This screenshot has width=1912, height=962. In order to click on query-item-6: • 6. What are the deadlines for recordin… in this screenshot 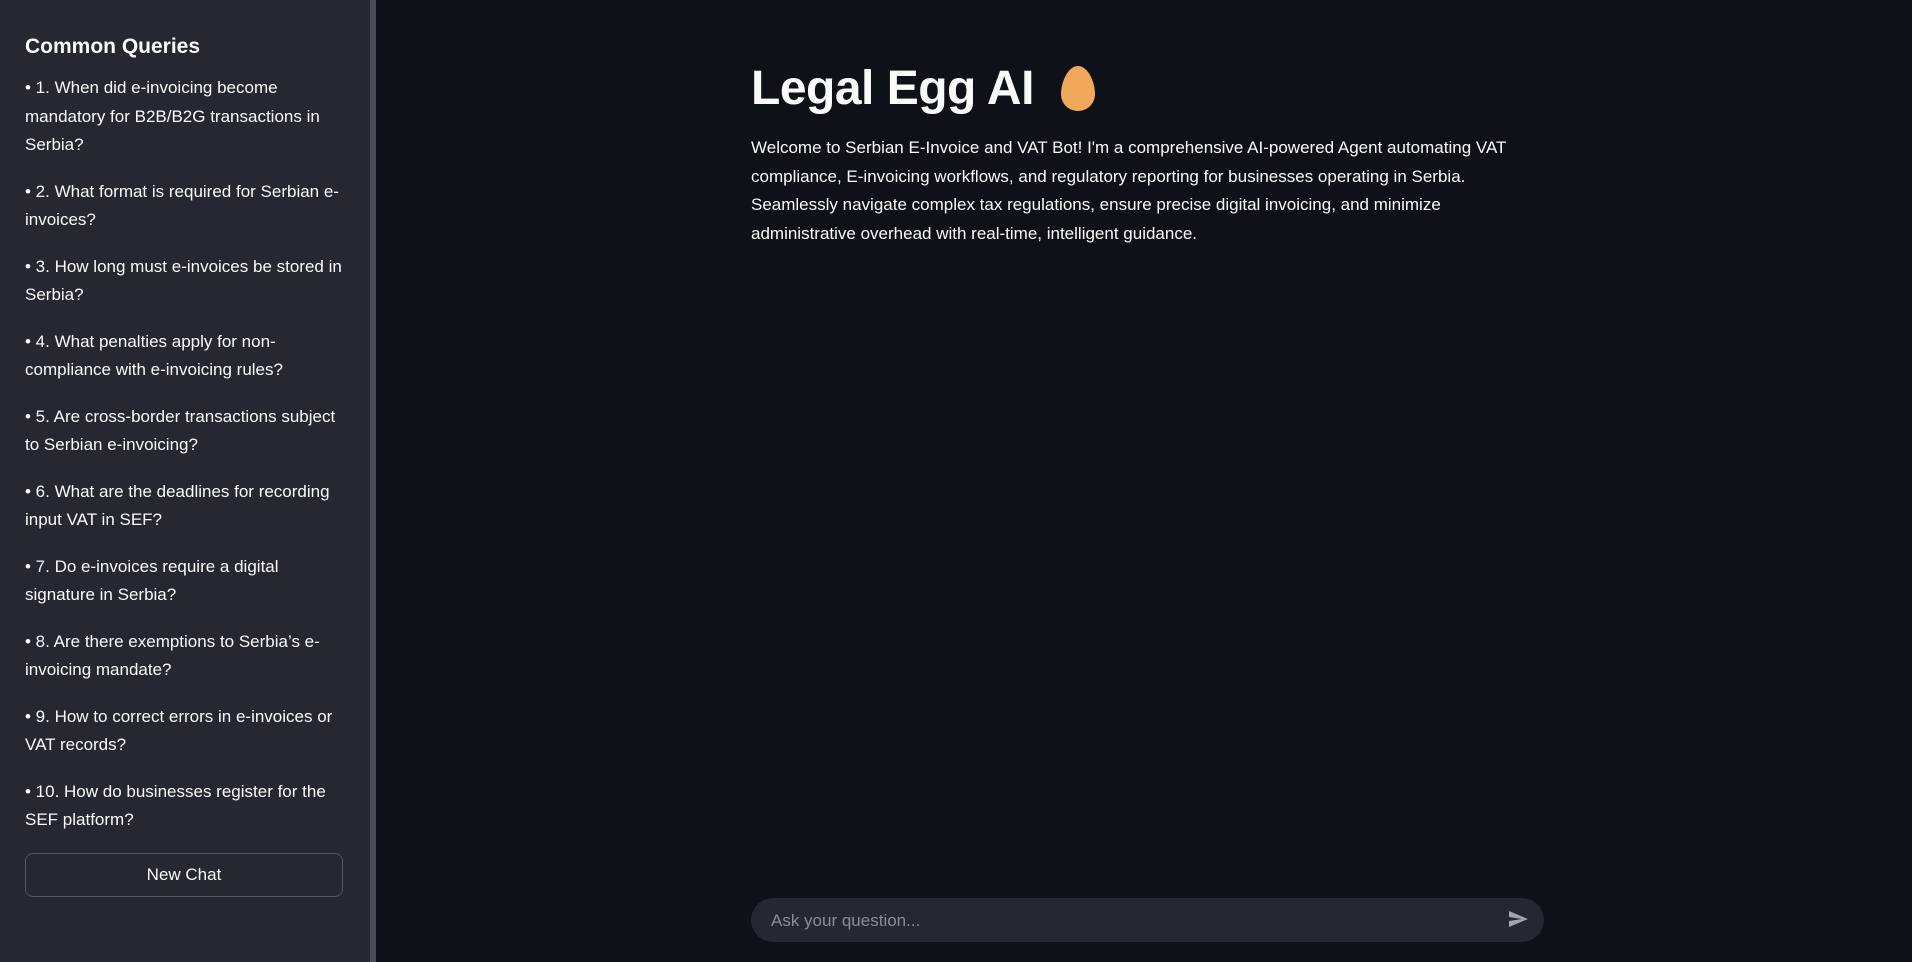, I will do `click(185, 506)`.